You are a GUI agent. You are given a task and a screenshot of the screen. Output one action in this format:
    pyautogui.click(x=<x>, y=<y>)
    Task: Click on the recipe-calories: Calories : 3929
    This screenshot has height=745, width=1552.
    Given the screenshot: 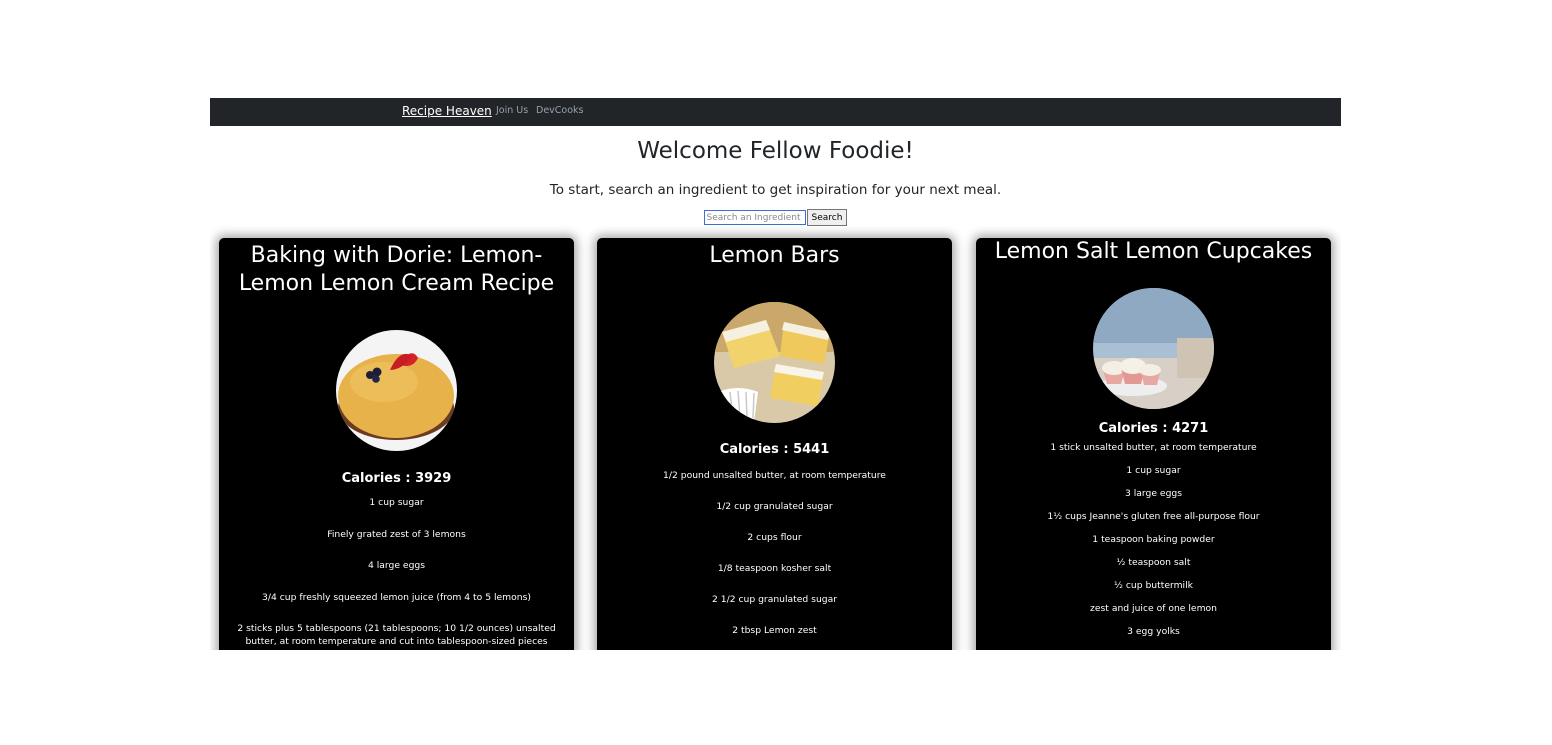 What is the action you would take?
    pyautogui.click(x=396, y=478)
    